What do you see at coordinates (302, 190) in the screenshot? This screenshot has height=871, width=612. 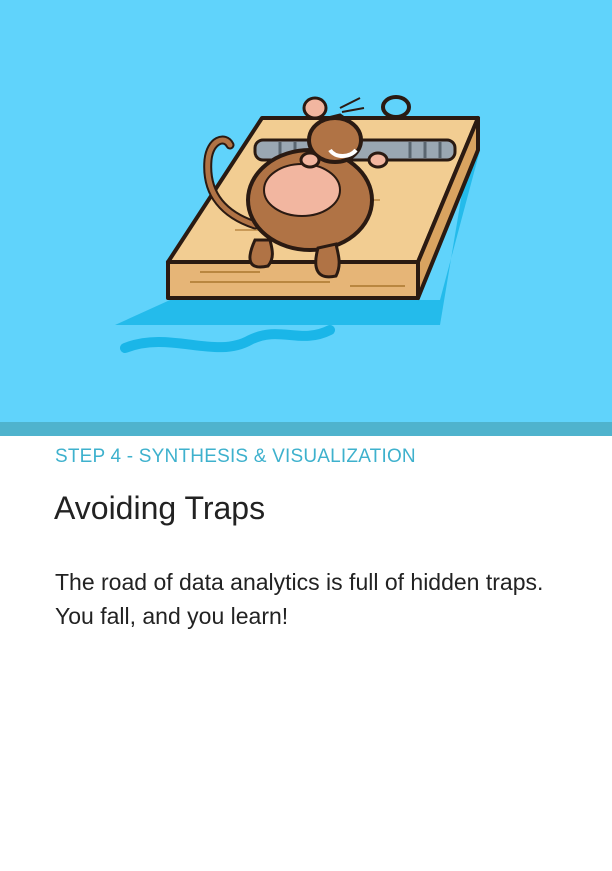 I see `mouse-belly` at bounding box center [302, 190].